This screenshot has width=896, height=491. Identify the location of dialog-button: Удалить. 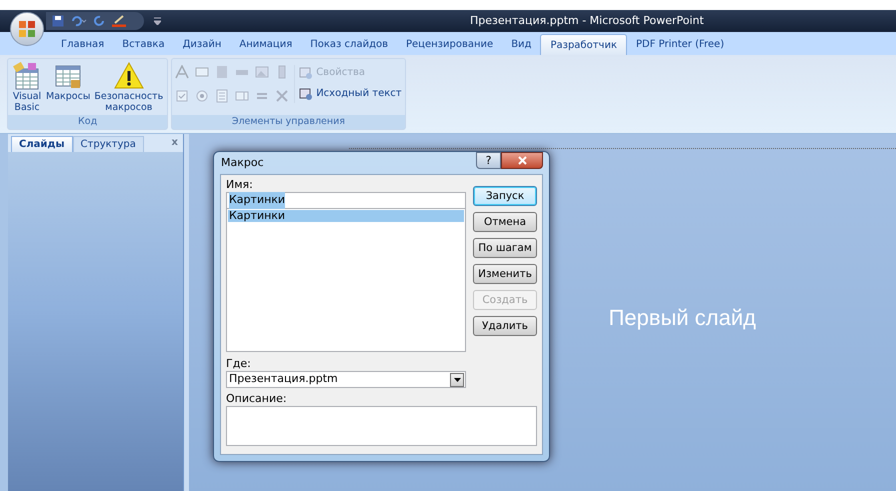
(505, 326).